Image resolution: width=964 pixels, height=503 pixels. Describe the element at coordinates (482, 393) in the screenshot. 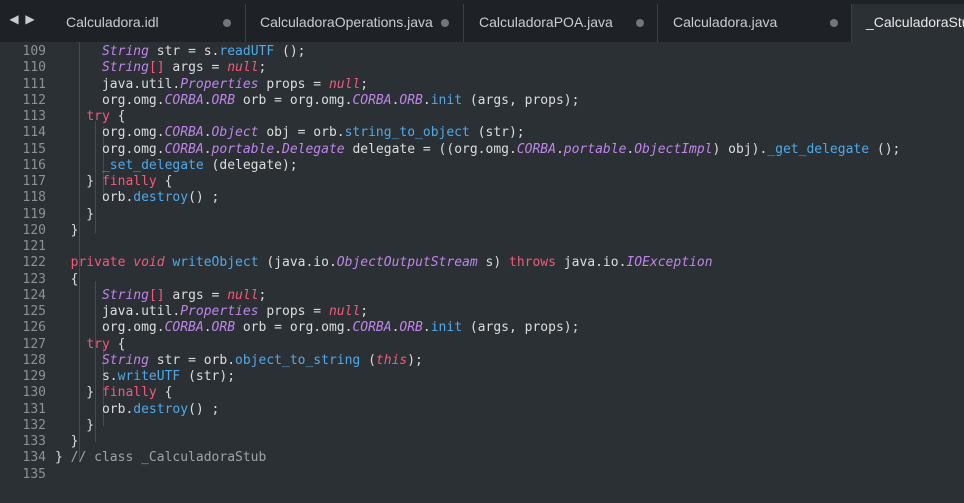

I see `code-line: 130 } finally {` at that location.